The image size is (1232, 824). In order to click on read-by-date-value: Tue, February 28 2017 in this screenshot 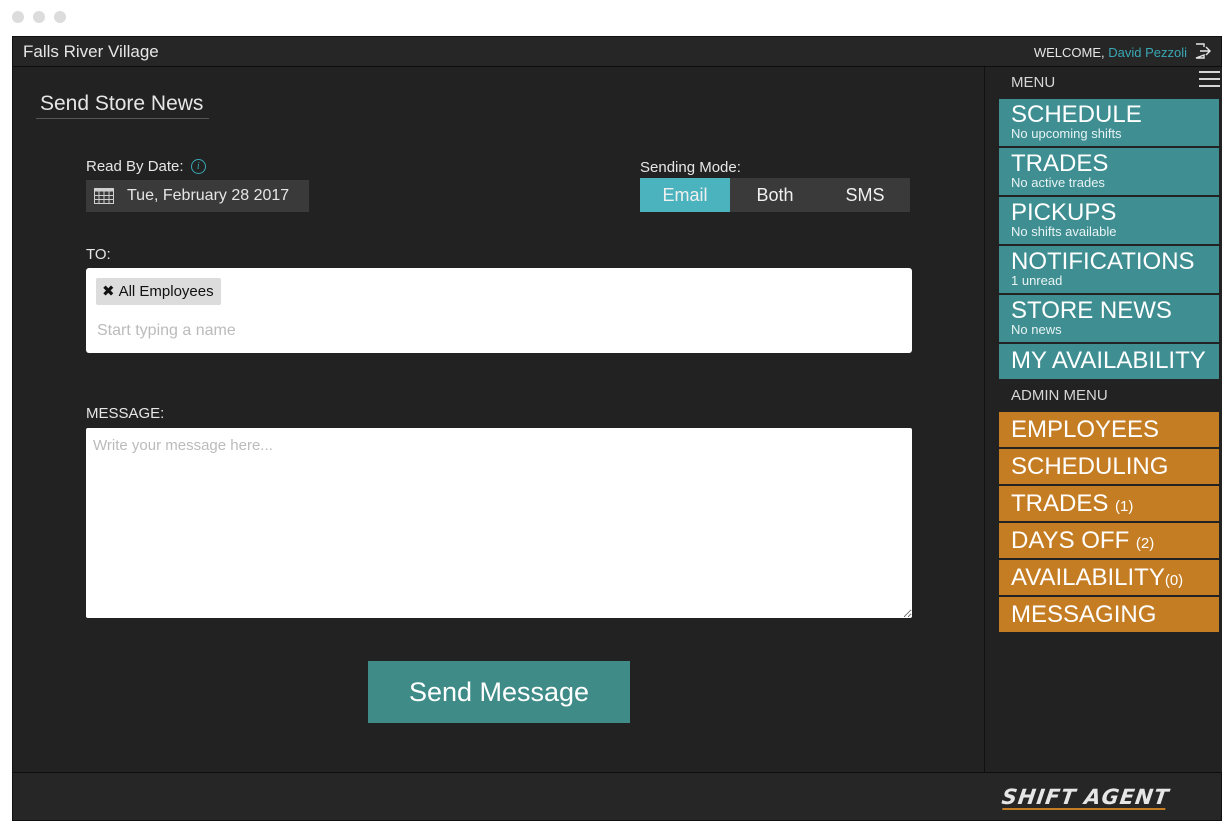, I will do `click(208, 195)`.